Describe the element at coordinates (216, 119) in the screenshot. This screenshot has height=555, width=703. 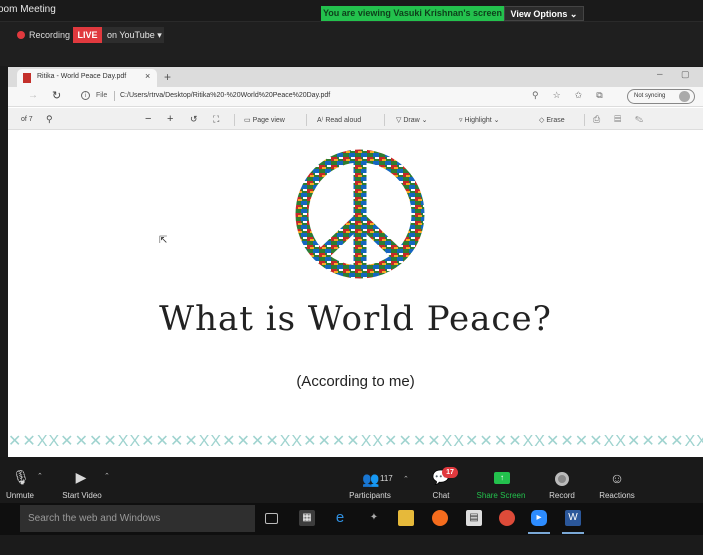
I see `fit-page-icon: ⛶` at that location.